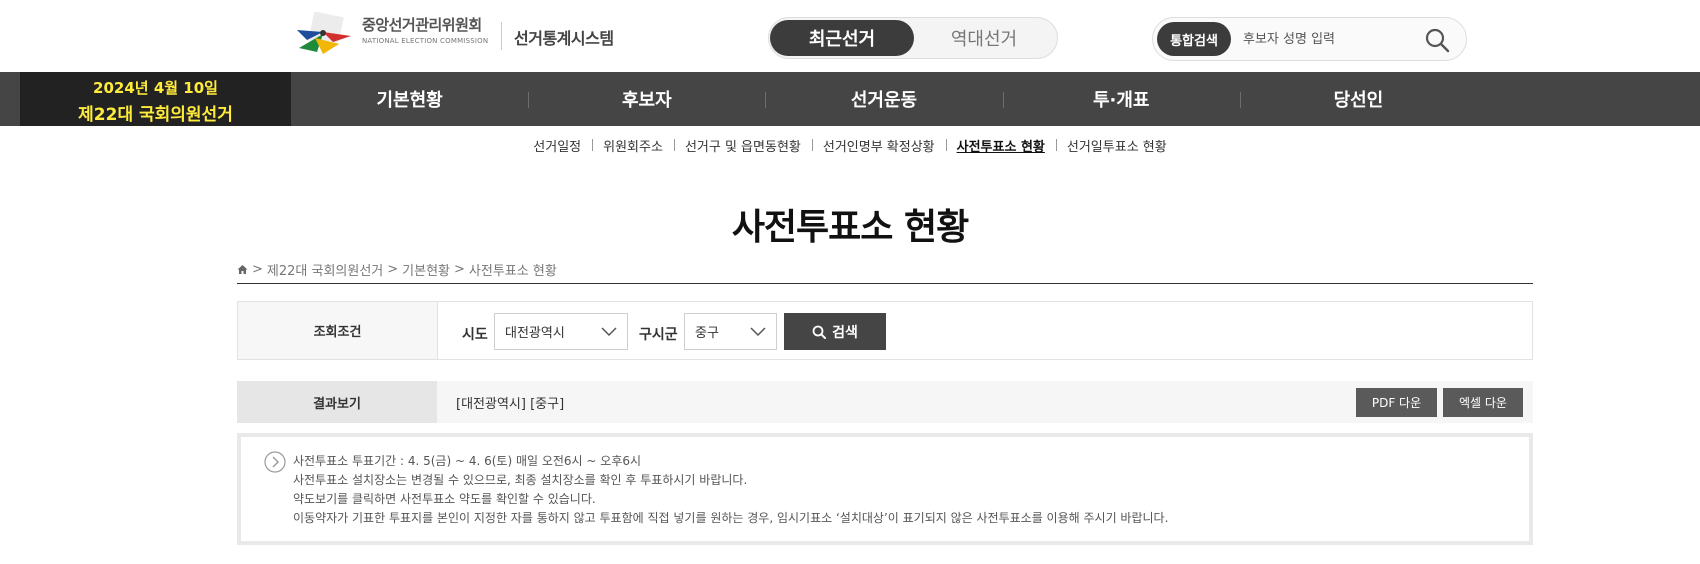  I want to click on subnav-committee-address: 위원회주소, so click(633, 145).